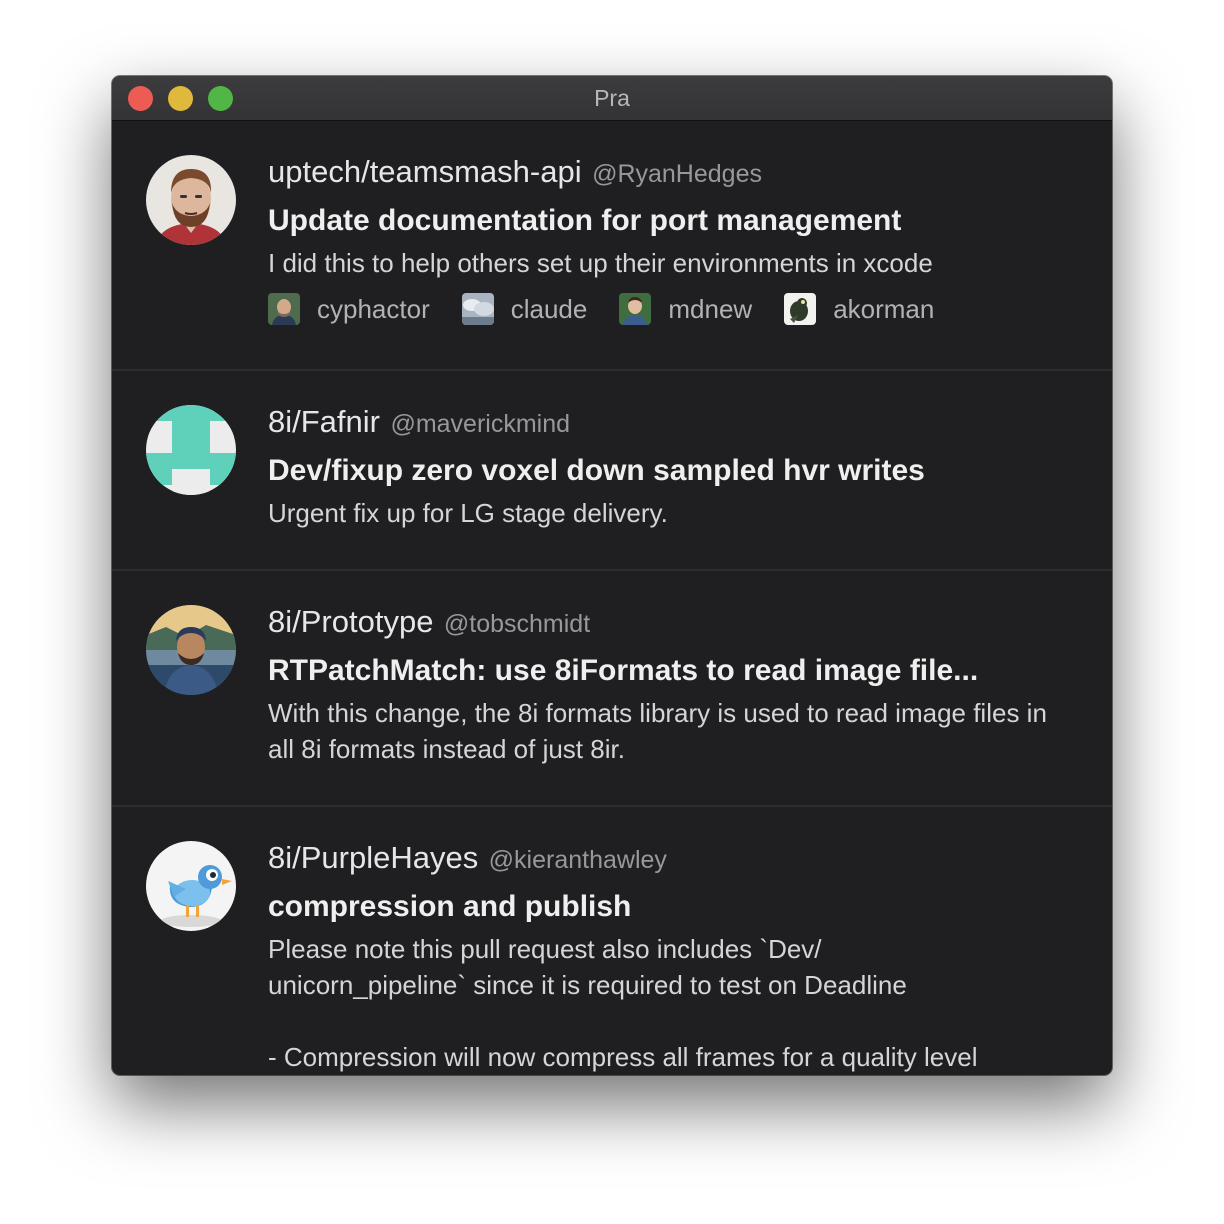 This screenshot has height=1224, width=1224. I want to click on reviewer-name: akorman, so click(884, 308).